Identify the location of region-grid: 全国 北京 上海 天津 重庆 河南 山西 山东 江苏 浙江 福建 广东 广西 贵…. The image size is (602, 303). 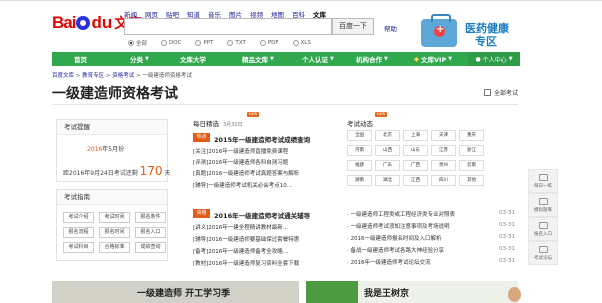
(417, 158).